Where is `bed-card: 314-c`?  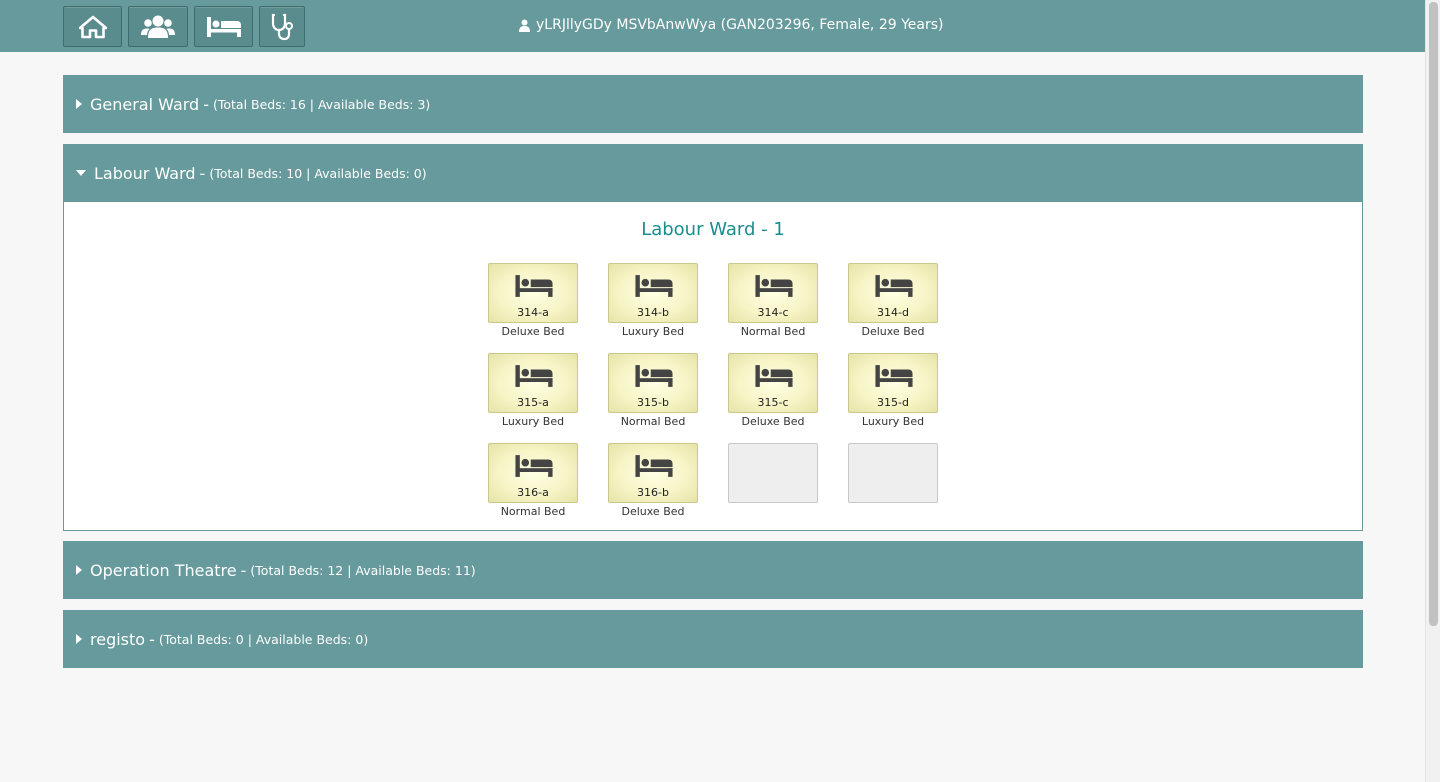 bed-card: 314-c is located at coordinates (773, 293).